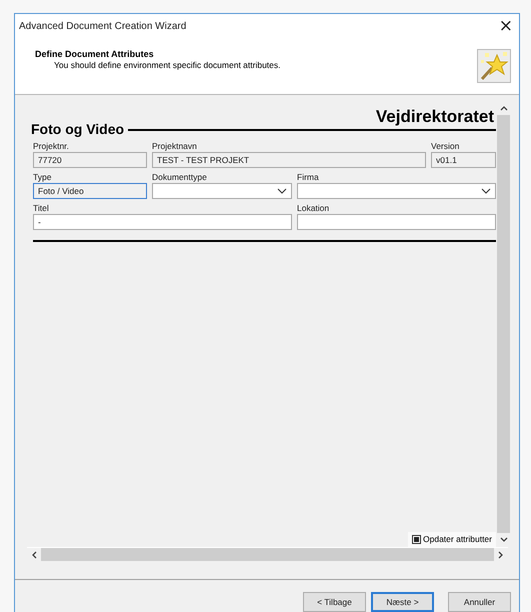  I want to click on field-label: Firma, so click(308, 177).